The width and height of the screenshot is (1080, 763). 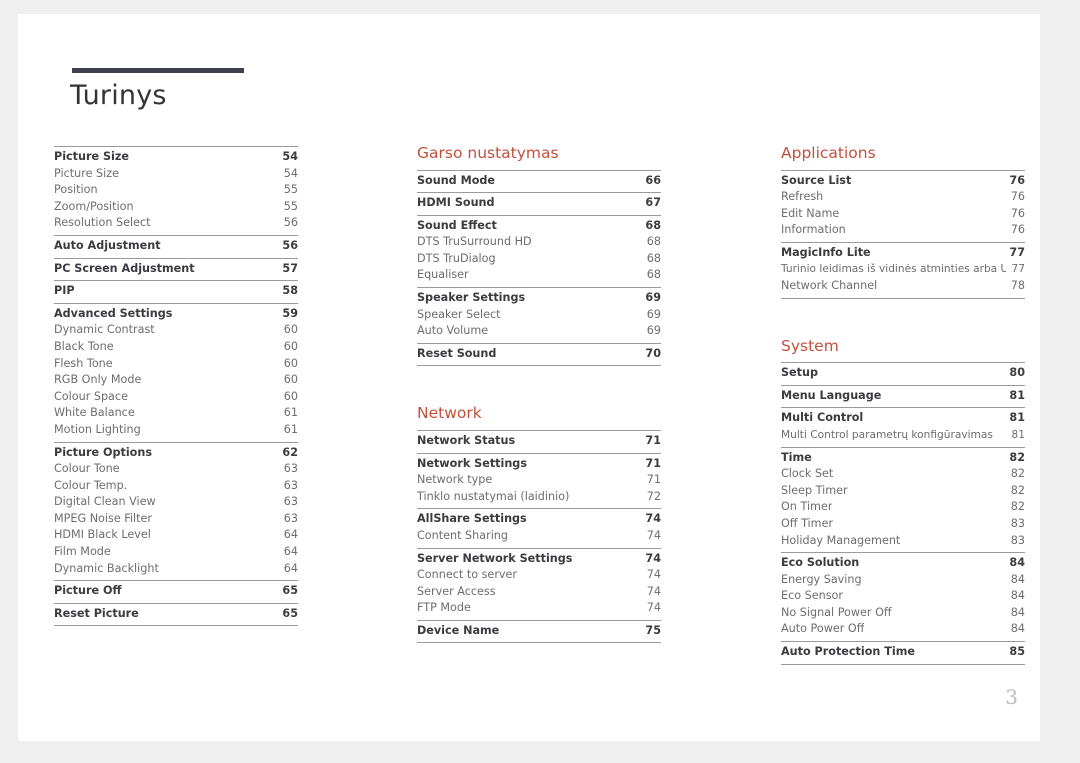 What do you see at coordinates (539, 575) in the screenshot?
I see `toc-entry-sub: Connect to server 74` at bounding box center [539, 575].